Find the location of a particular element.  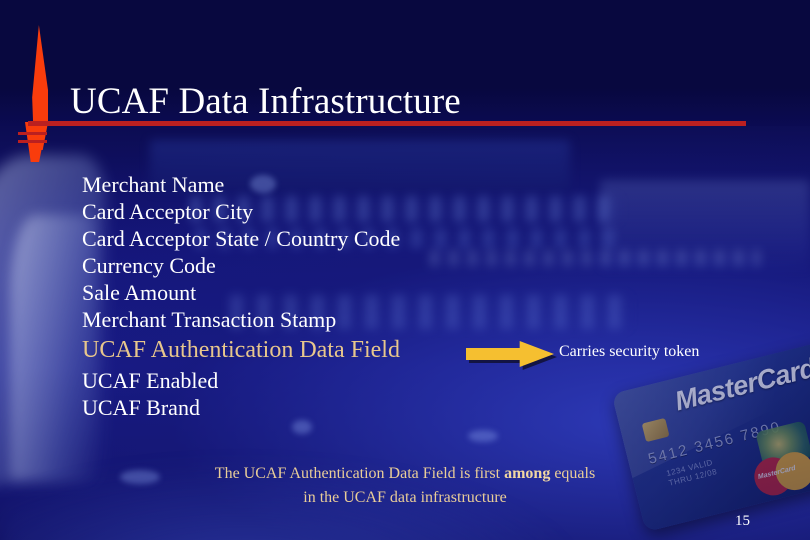

page-number: 15 is located at coordinates (742, 521).